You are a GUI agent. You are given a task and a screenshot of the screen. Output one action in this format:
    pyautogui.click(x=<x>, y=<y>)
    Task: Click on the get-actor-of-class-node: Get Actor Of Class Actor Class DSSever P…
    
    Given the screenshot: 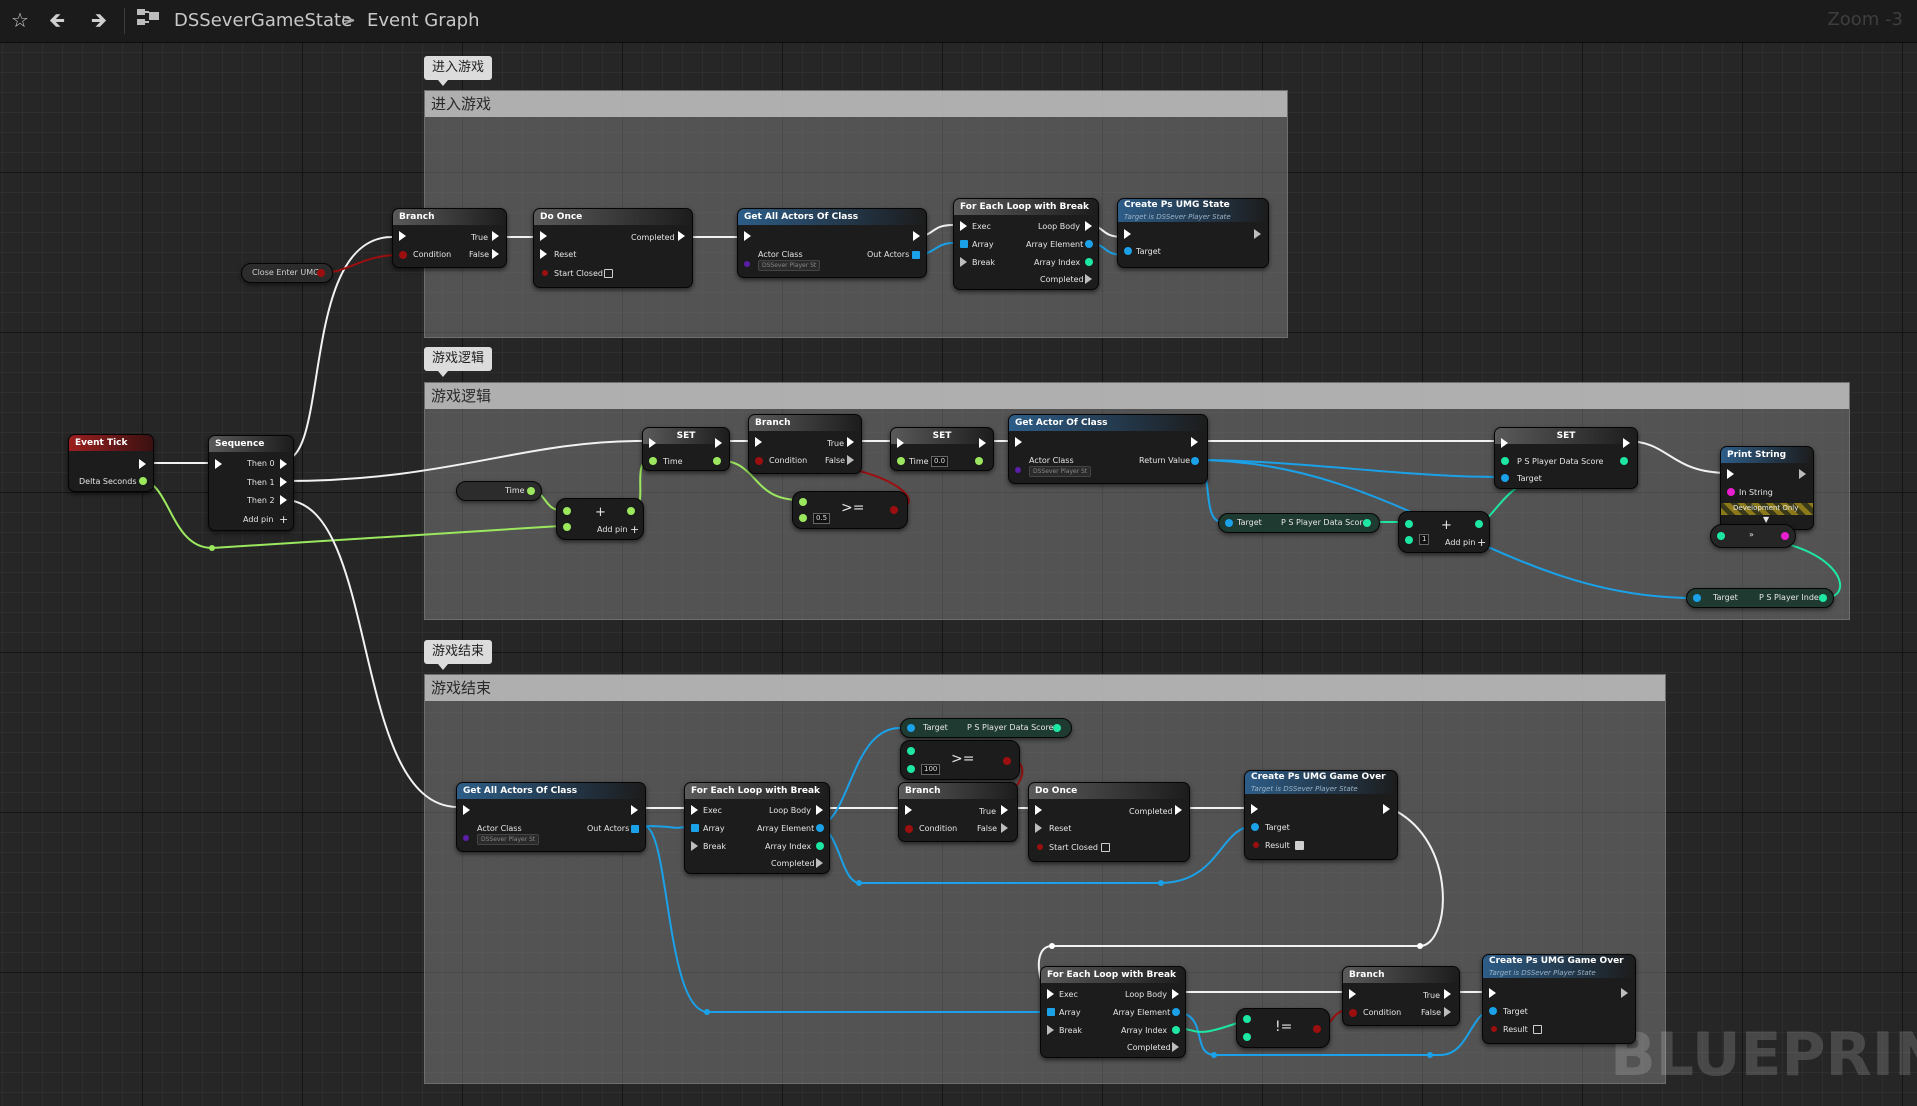 What is the action you would take?
    pyautogui.click(x=1108, y=449)
    